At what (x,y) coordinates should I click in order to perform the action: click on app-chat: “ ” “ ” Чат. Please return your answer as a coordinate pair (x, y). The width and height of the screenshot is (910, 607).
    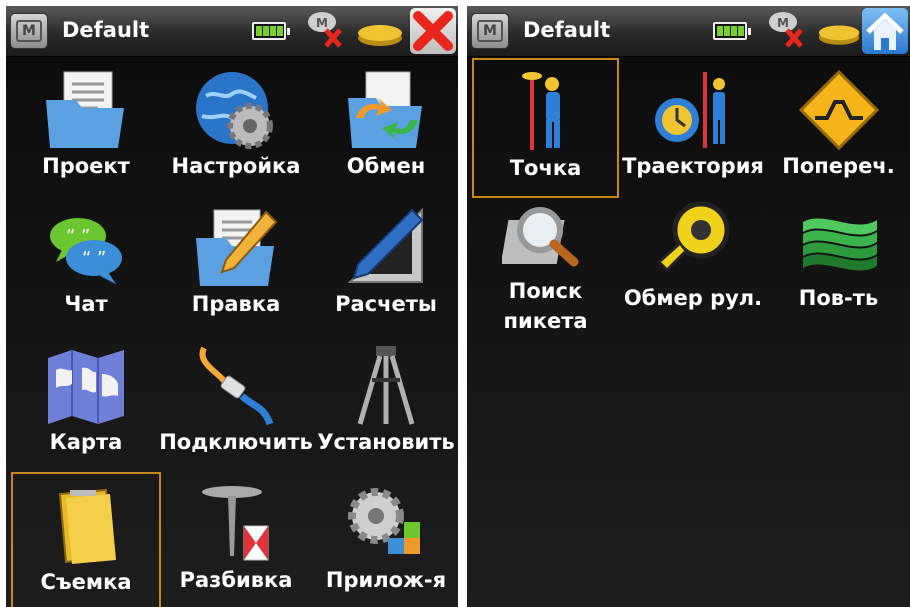
    Looking at the image, I should click on (86, 265).